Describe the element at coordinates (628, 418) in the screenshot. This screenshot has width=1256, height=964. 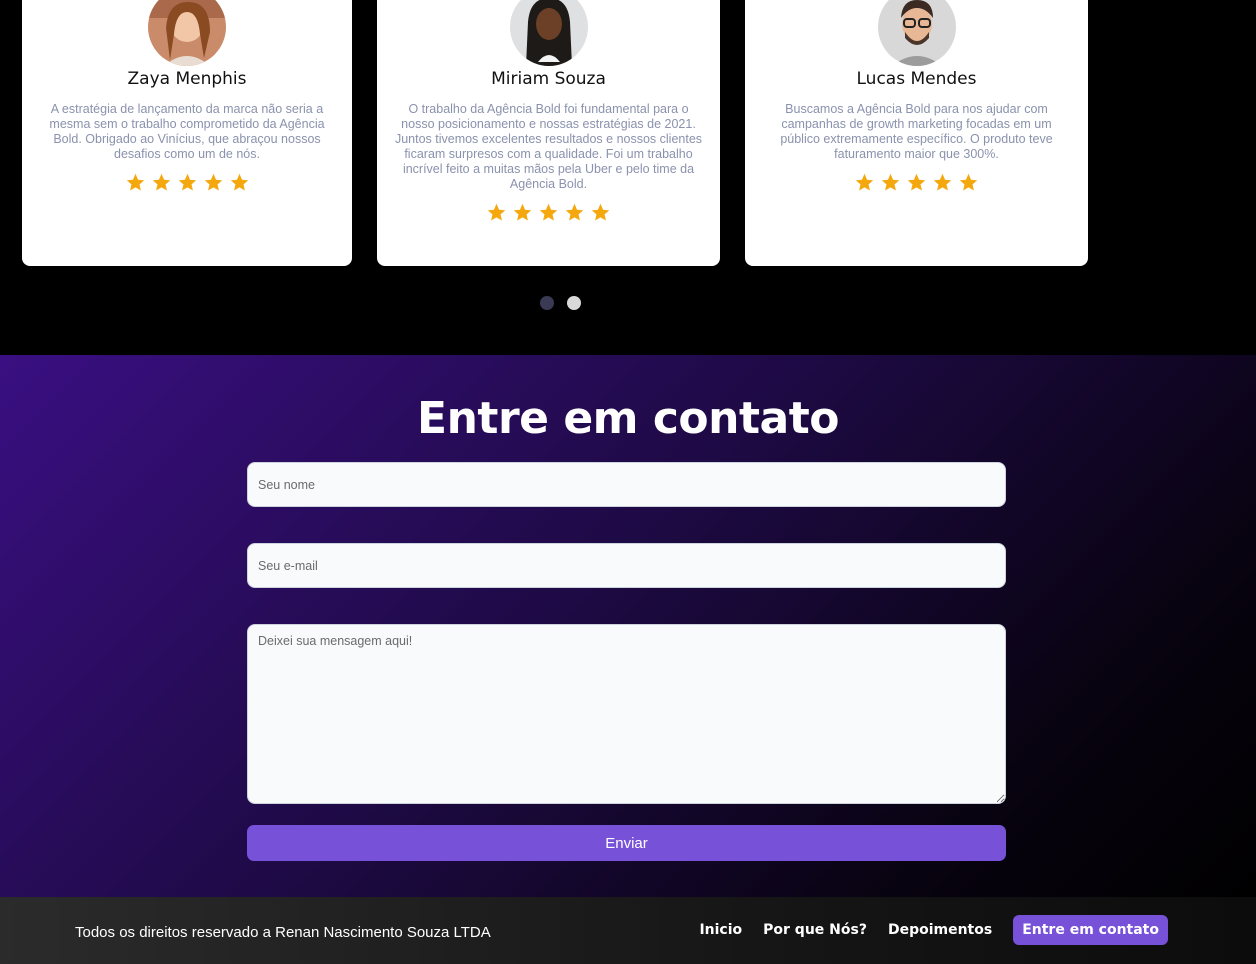
I see `contact-title: Entre em contato` at that location.